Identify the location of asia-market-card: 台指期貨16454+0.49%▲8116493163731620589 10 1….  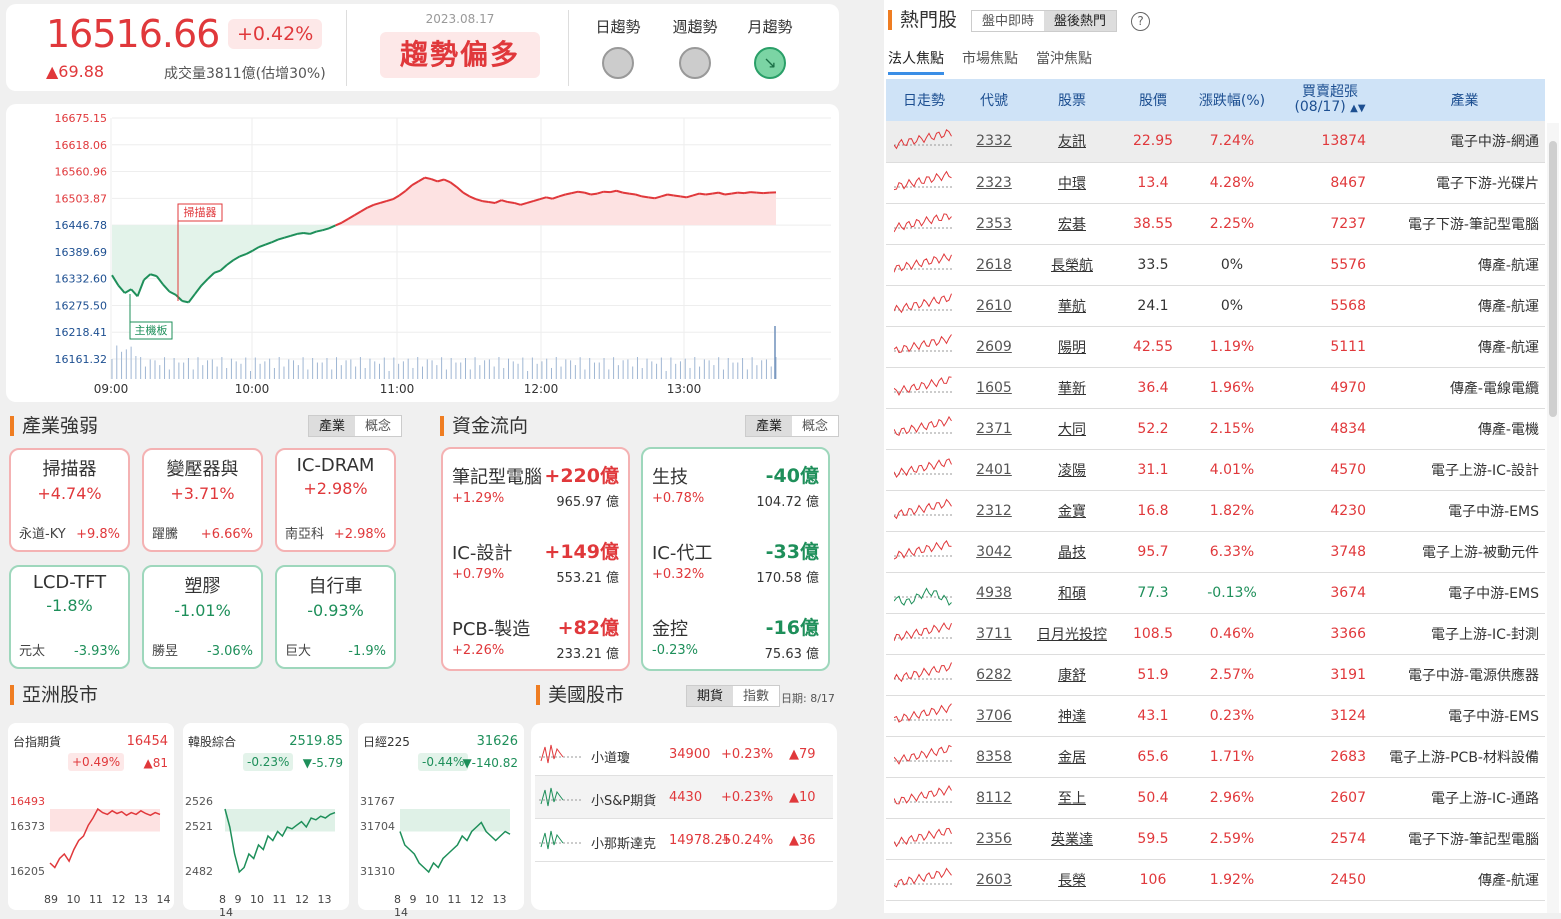
(91, 816).